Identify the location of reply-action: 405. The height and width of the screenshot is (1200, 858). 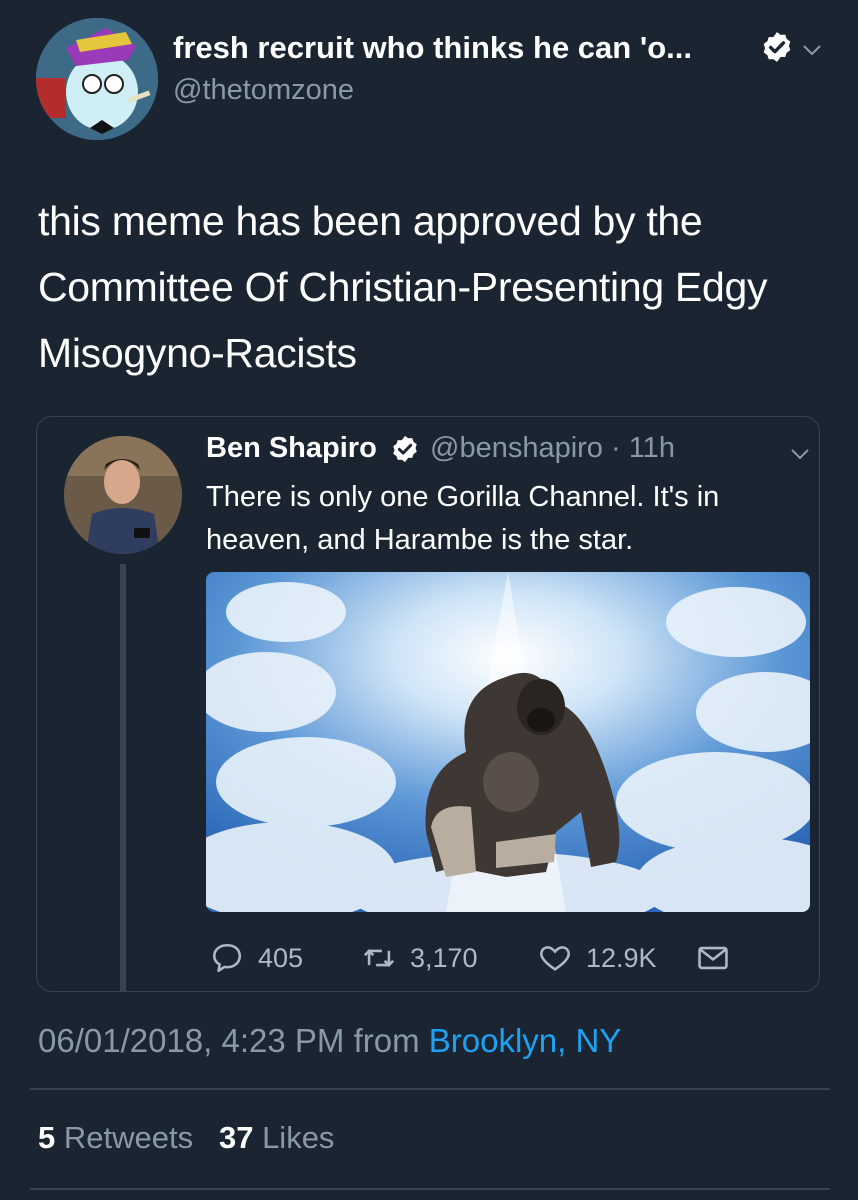
(256, 958).